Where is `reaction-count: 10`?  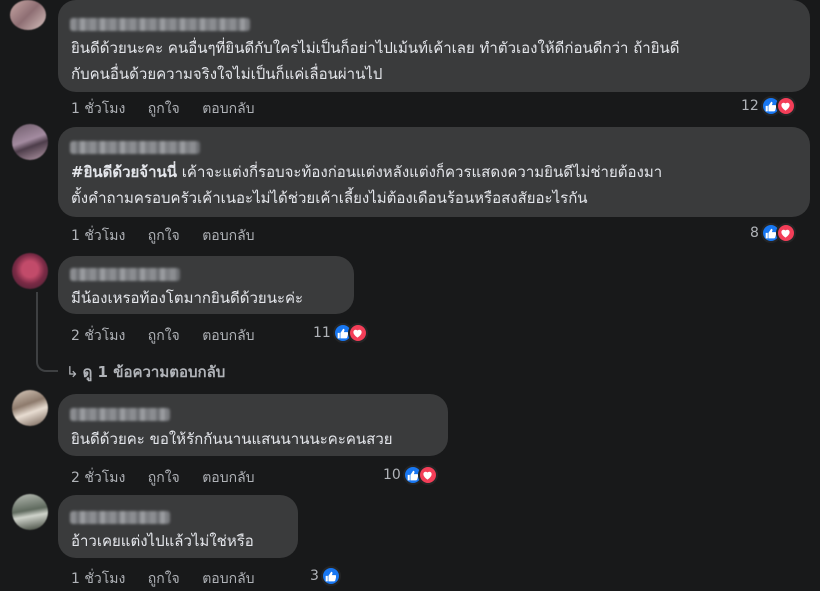
reaction-count: 10 is located at coordinates (392, 475).